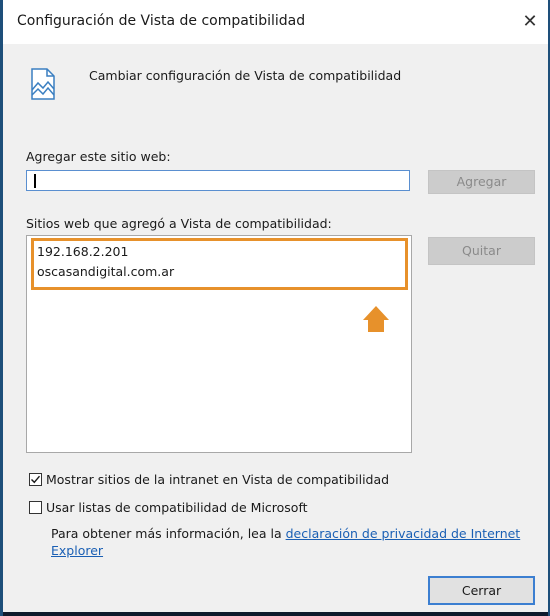 Image resolution: width=550 pixels, height=616 pixels. I want to click on intranet-checkbox, so click(35, 479).